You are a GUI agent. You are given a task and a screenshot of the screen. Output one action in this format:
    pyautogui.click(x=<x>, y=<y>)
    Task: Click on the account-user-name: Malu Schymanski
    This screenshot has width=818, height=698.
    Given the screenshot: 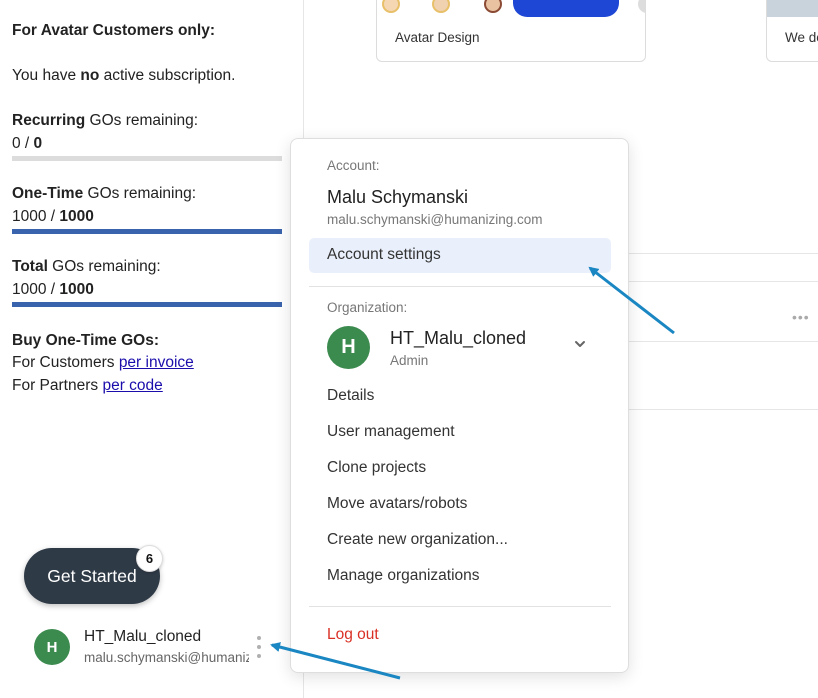 What is the action you would take?
    pyautogui.click(x=398, y=197)
    